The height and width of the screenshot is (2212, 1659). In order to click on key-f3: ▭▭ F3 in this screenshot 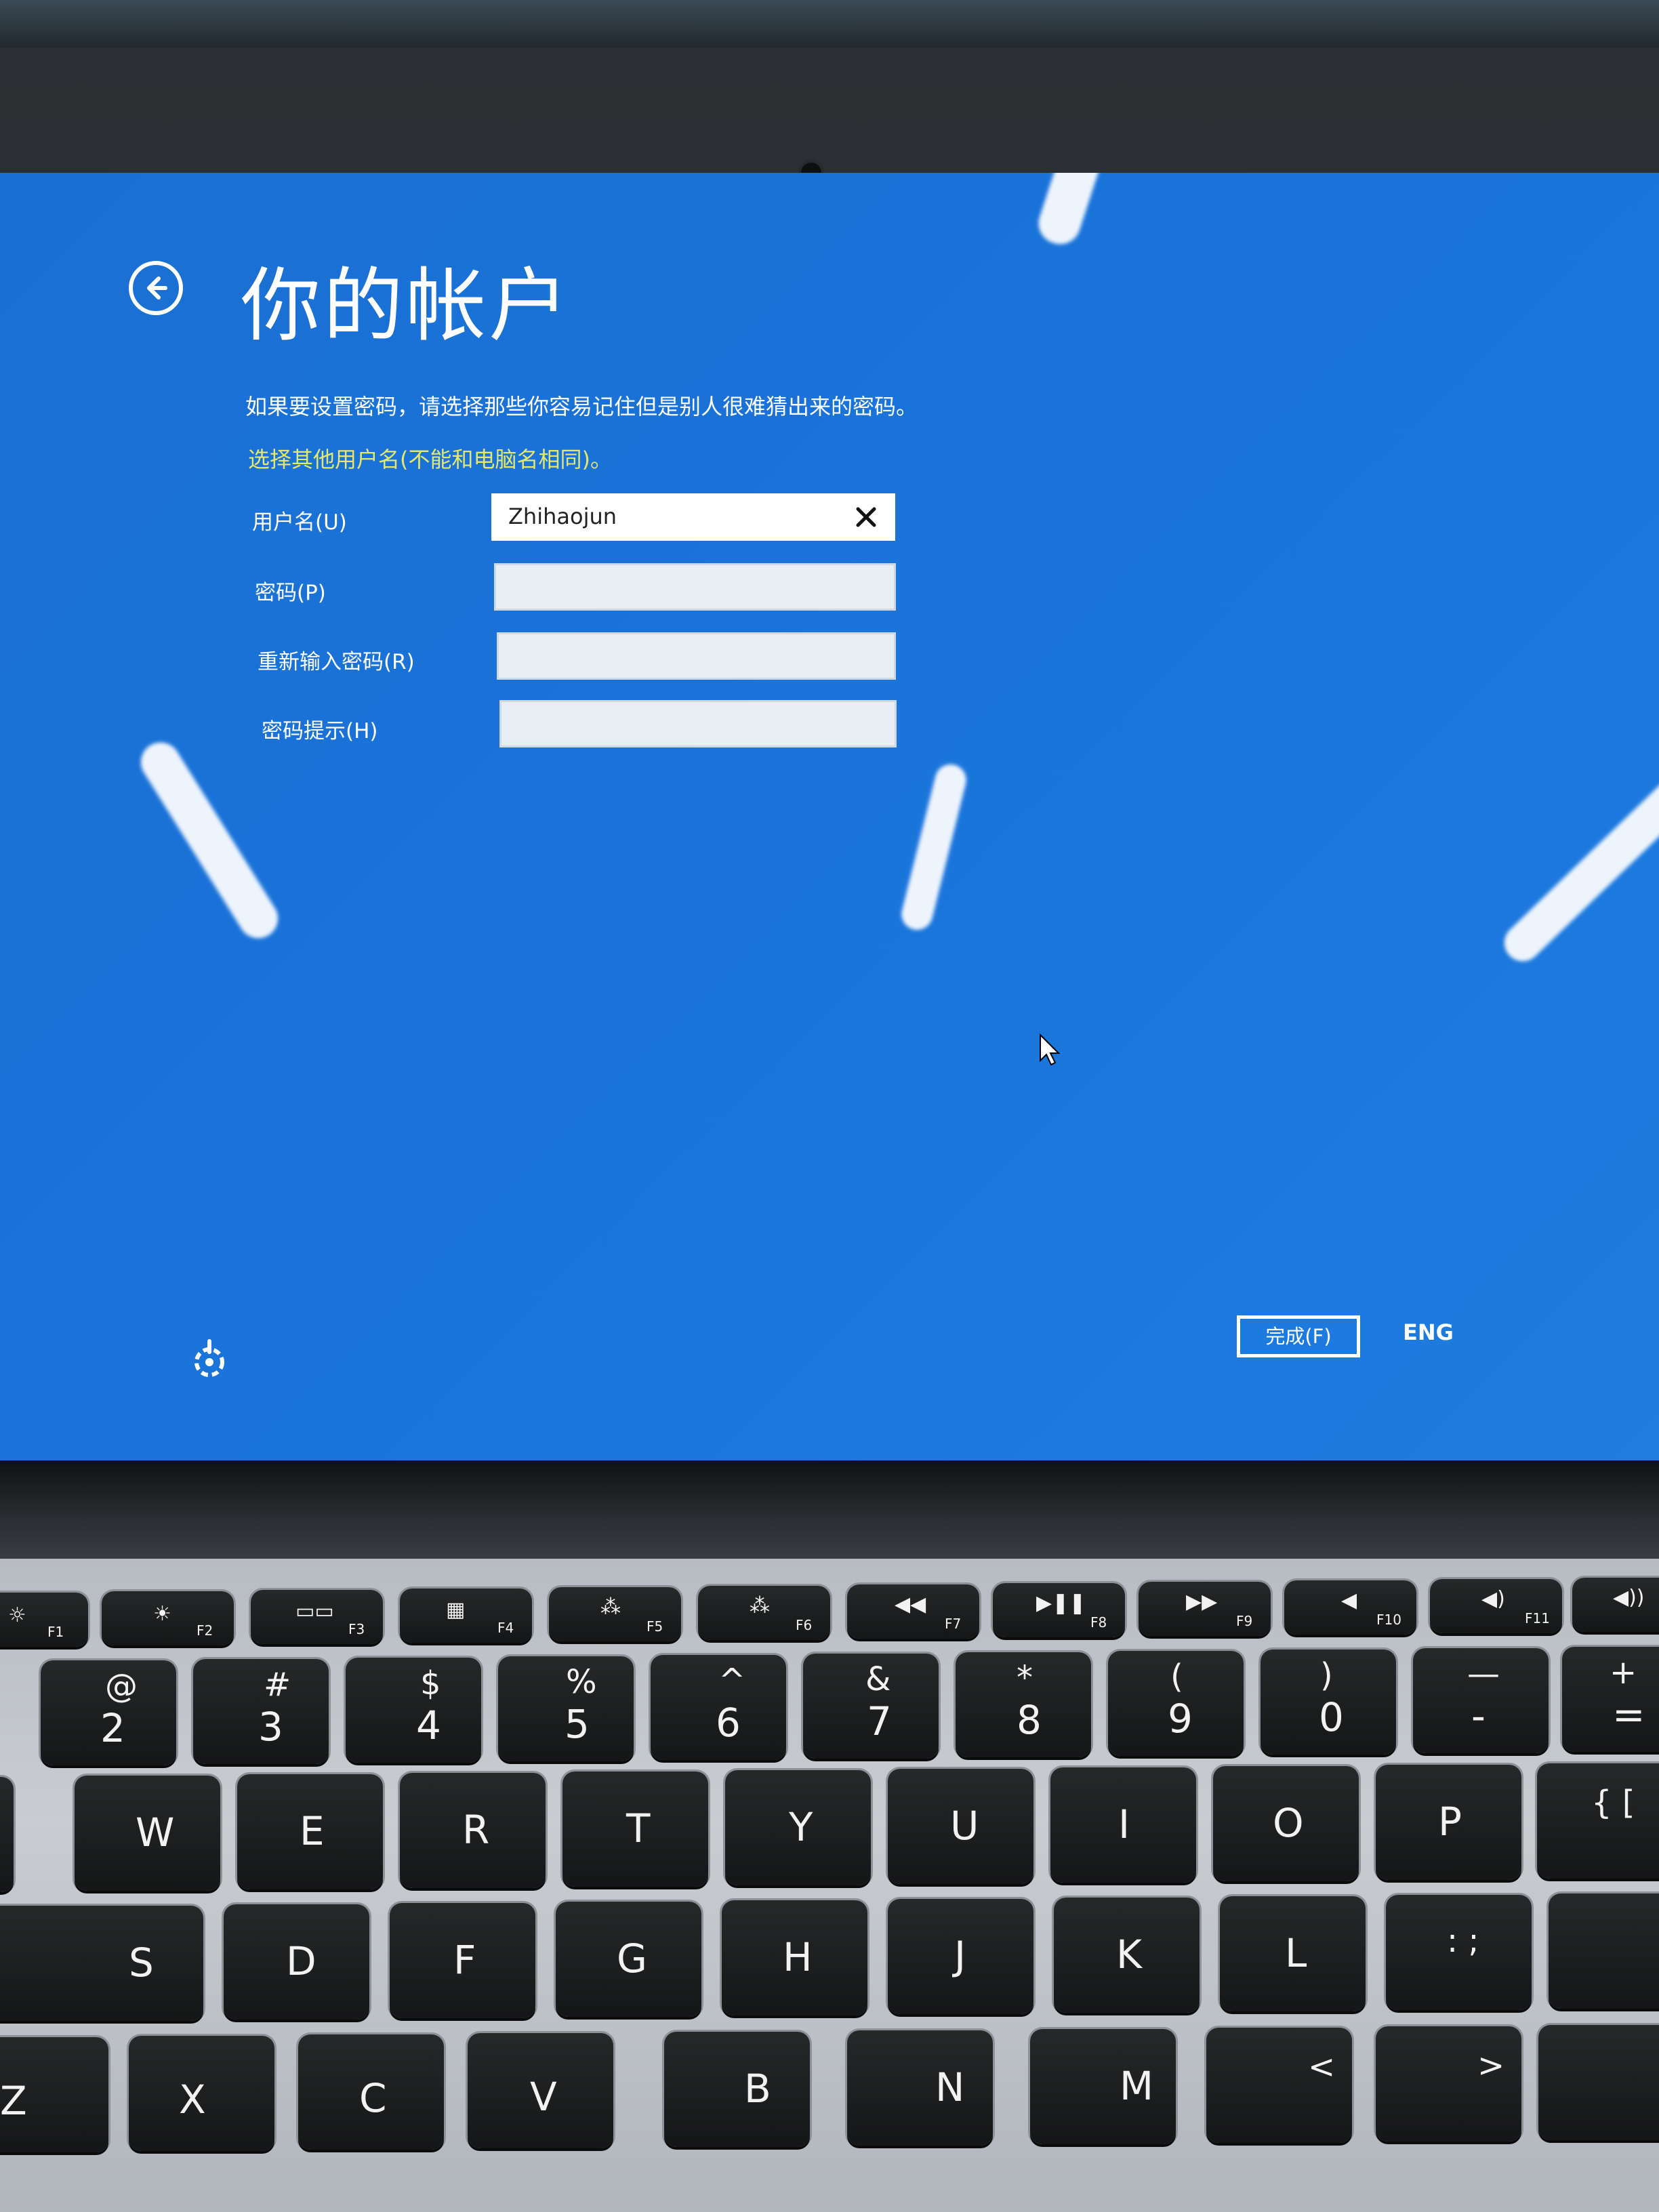, I will do `click(317, 1617)`.